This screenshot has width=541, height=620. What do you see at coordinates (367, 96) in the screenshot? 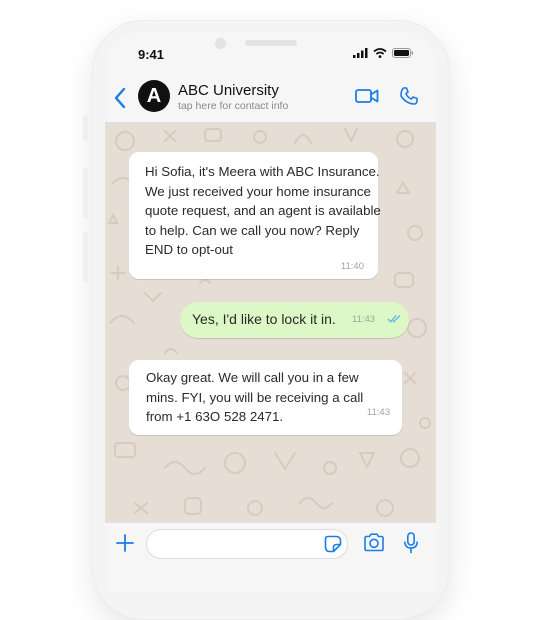
I see `video-call-icon` at bounding box center [367, 96].